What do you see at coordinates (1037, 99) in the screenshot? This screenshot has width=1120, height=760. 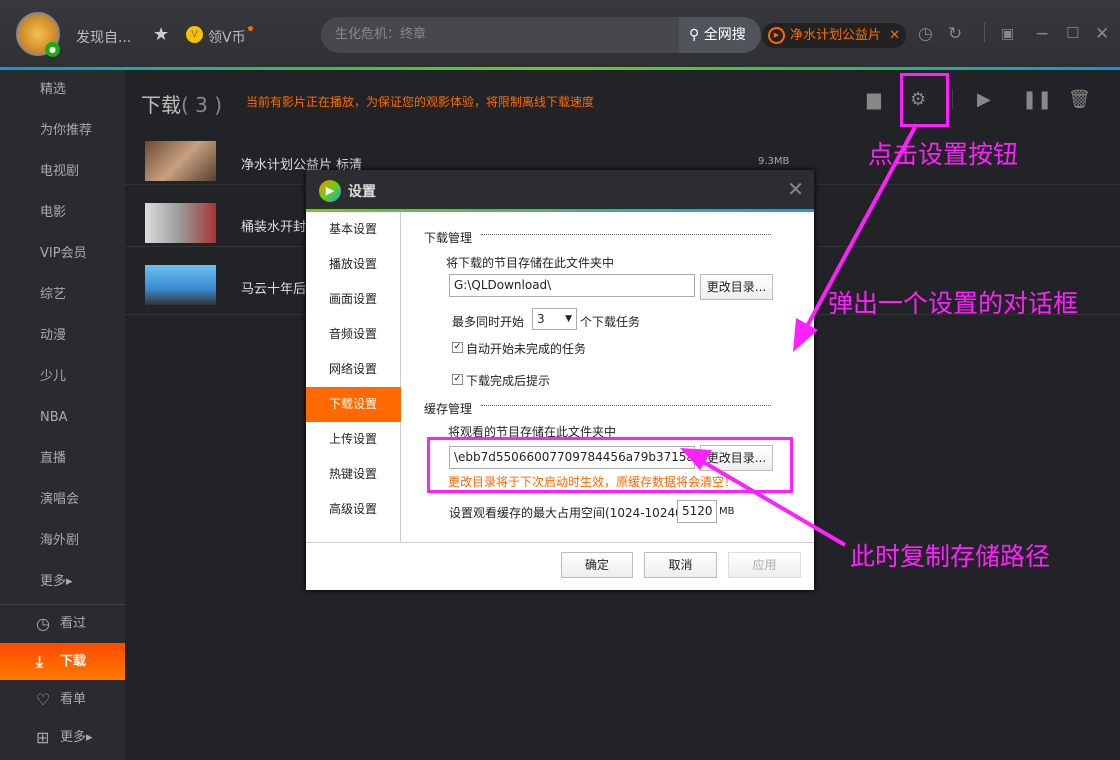 I see `pause-icon: ❚❚` at bounding box center [1037, 99].